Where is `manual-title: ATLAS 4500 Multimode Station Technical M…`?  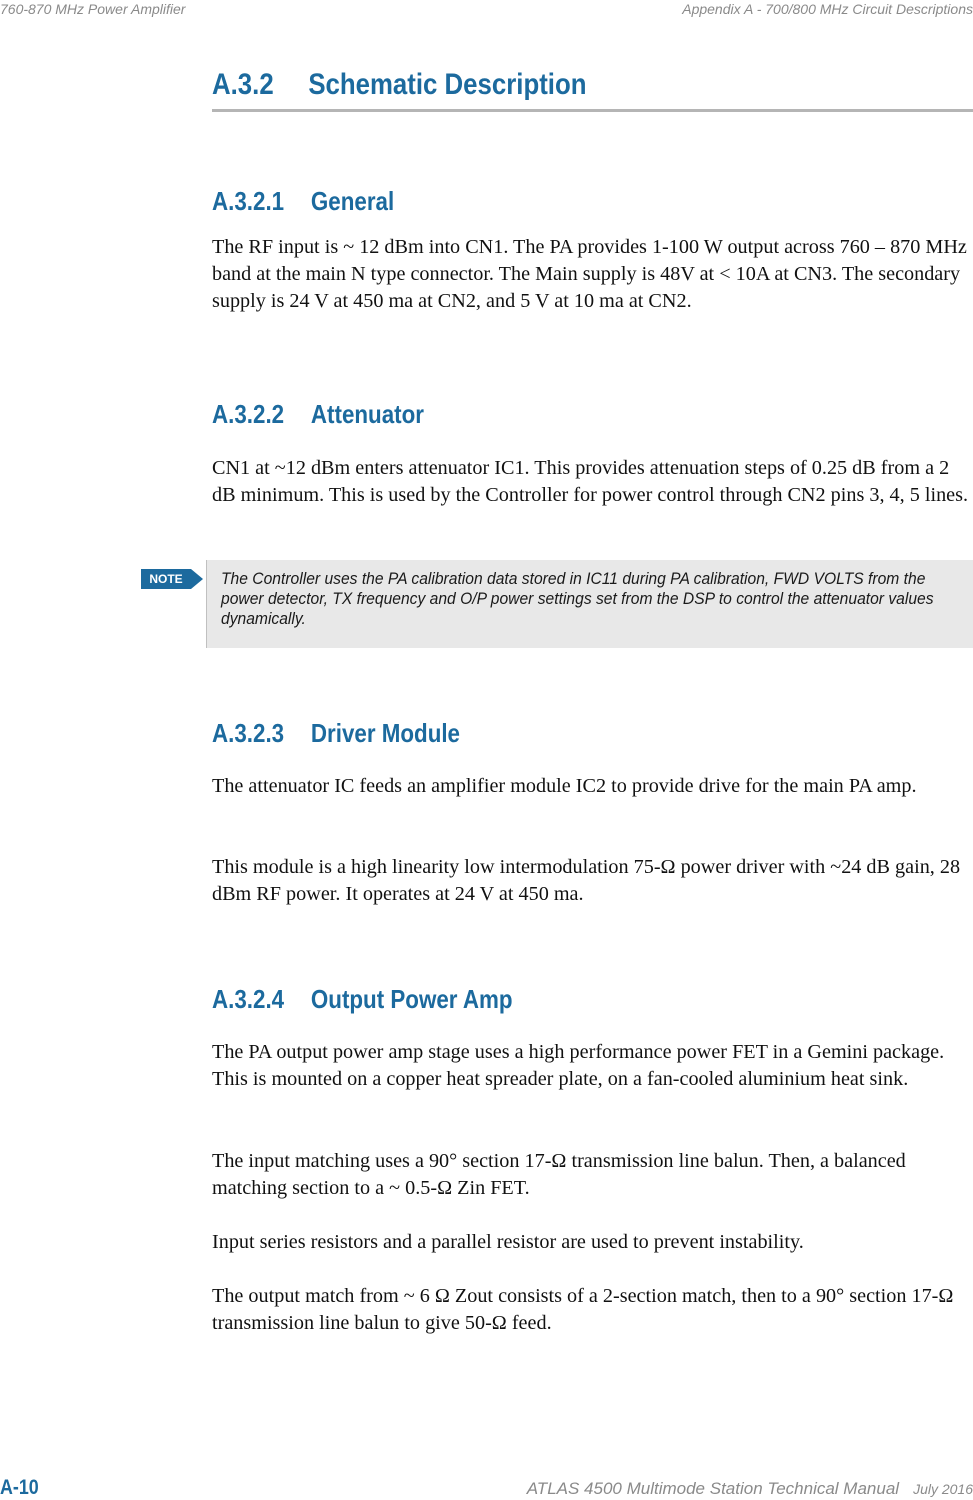 manual-title: ATLAS 4500 Multimode Station Technical M… is located at coordinates (713, 1488).